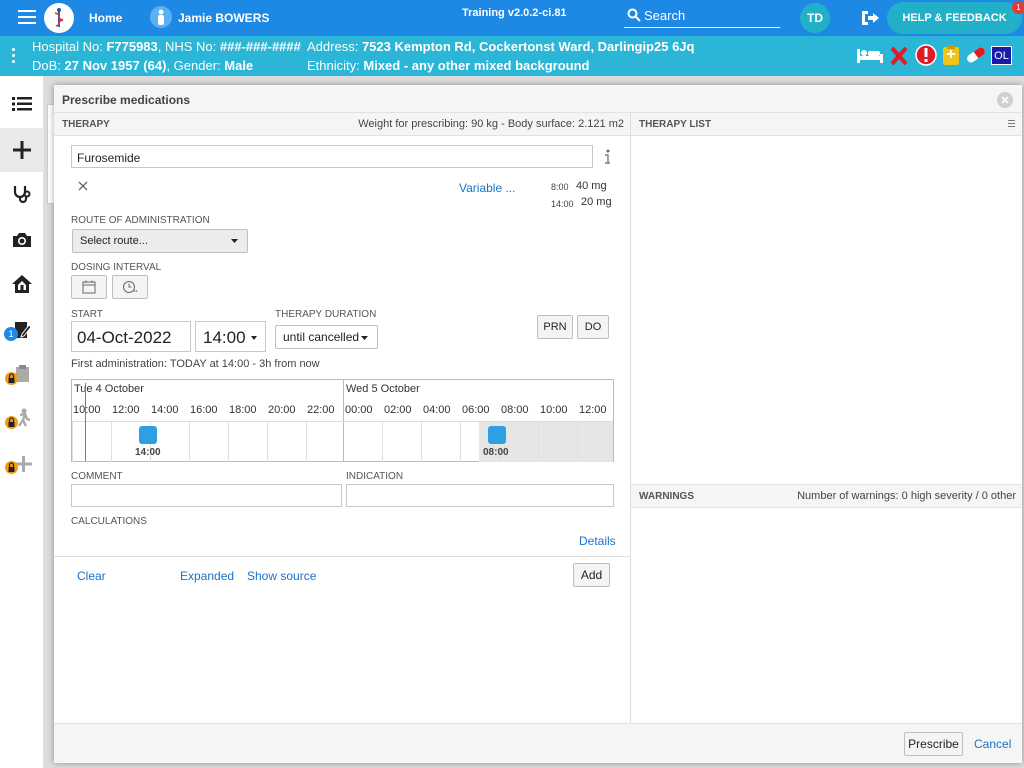  Describe the element at coordinates (243, 410) in the screenshot. I see `timeline-hour-label: 18:00` at that location.